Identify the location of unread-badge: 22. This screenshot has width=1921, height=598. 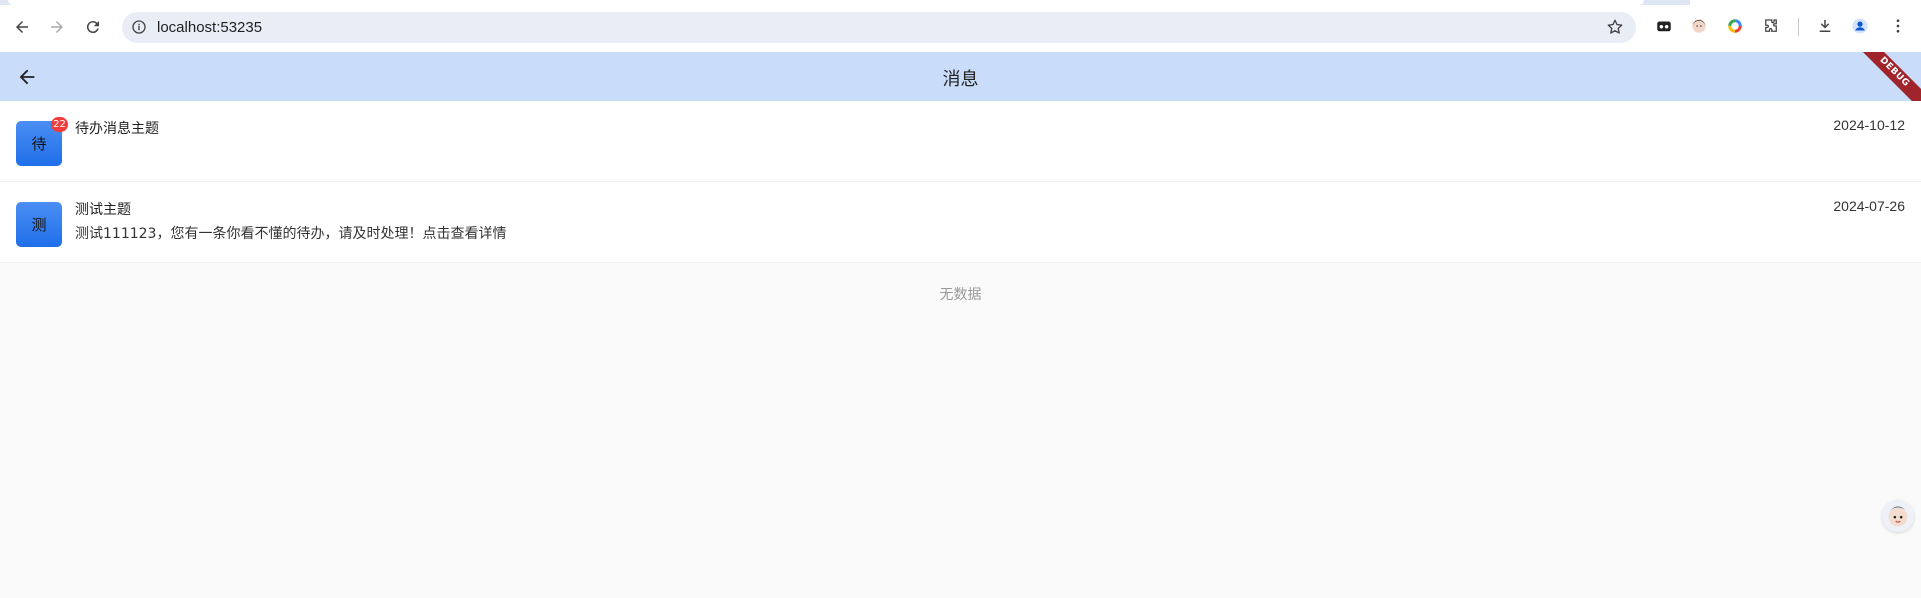
(59, 124).